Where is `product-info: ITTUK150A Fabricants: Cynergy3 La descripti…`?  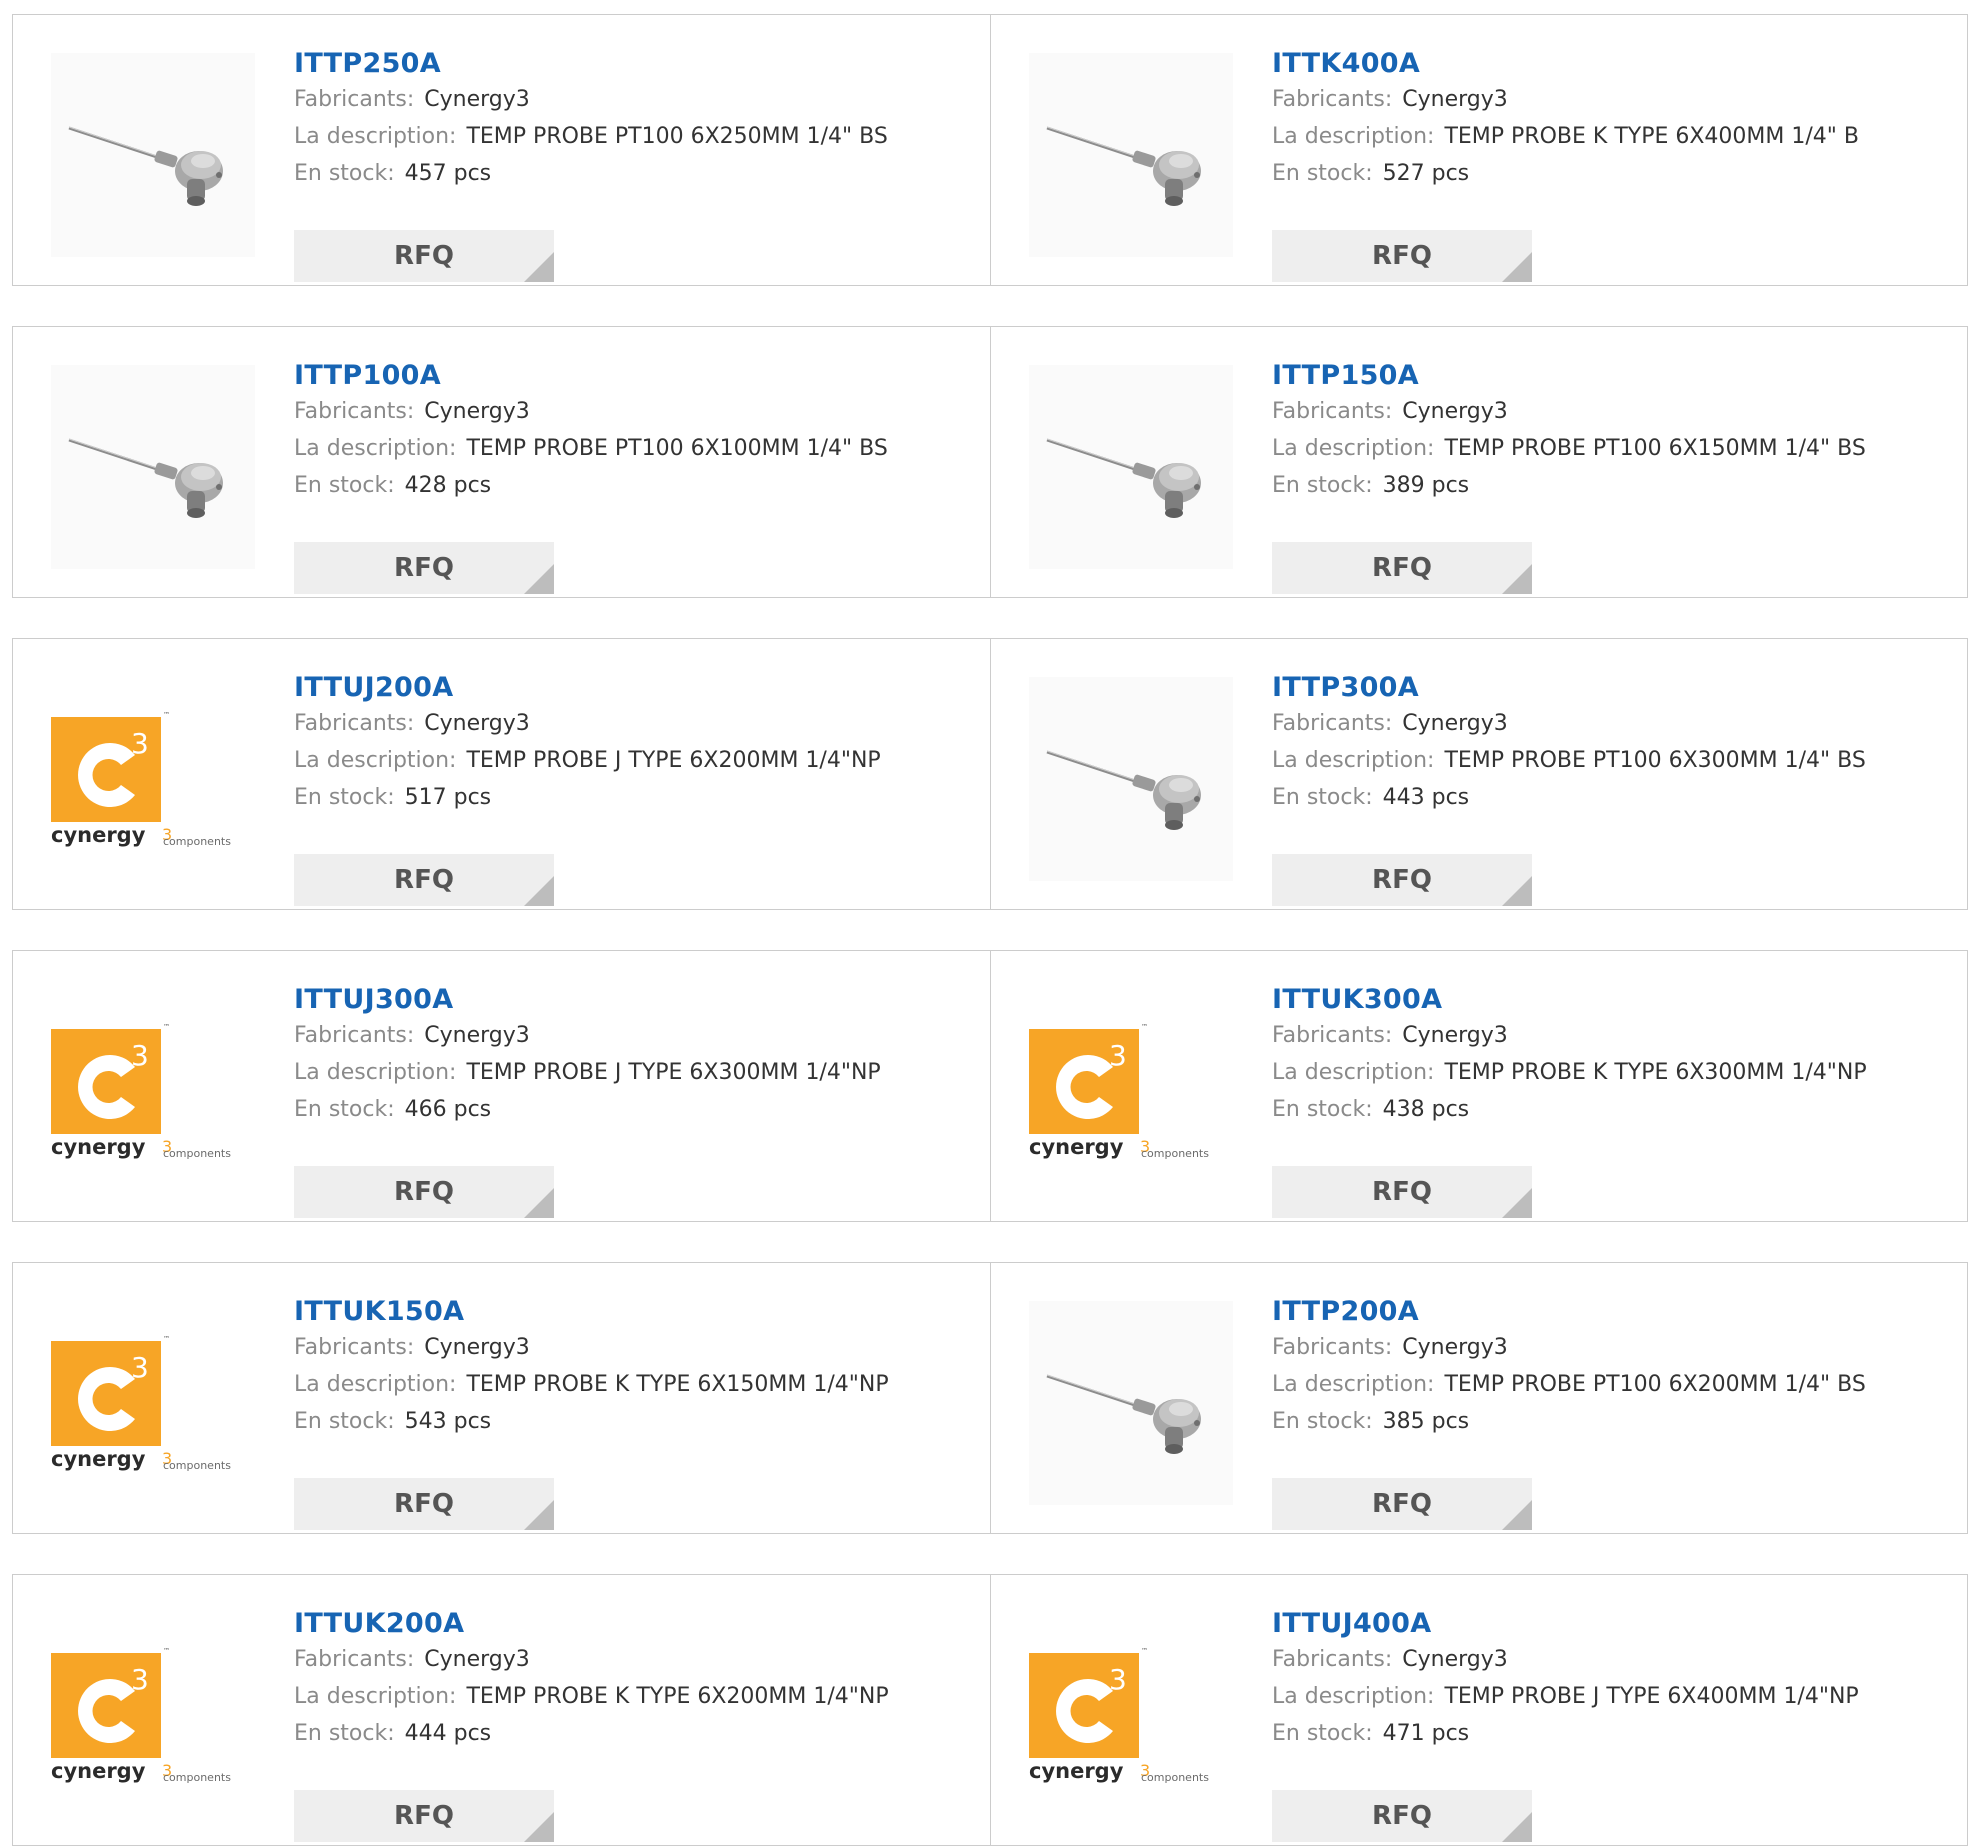 product-info: ITTUK150A Fabricants: Cynergy3 La descripti… is located at coordinates (591, 1412).